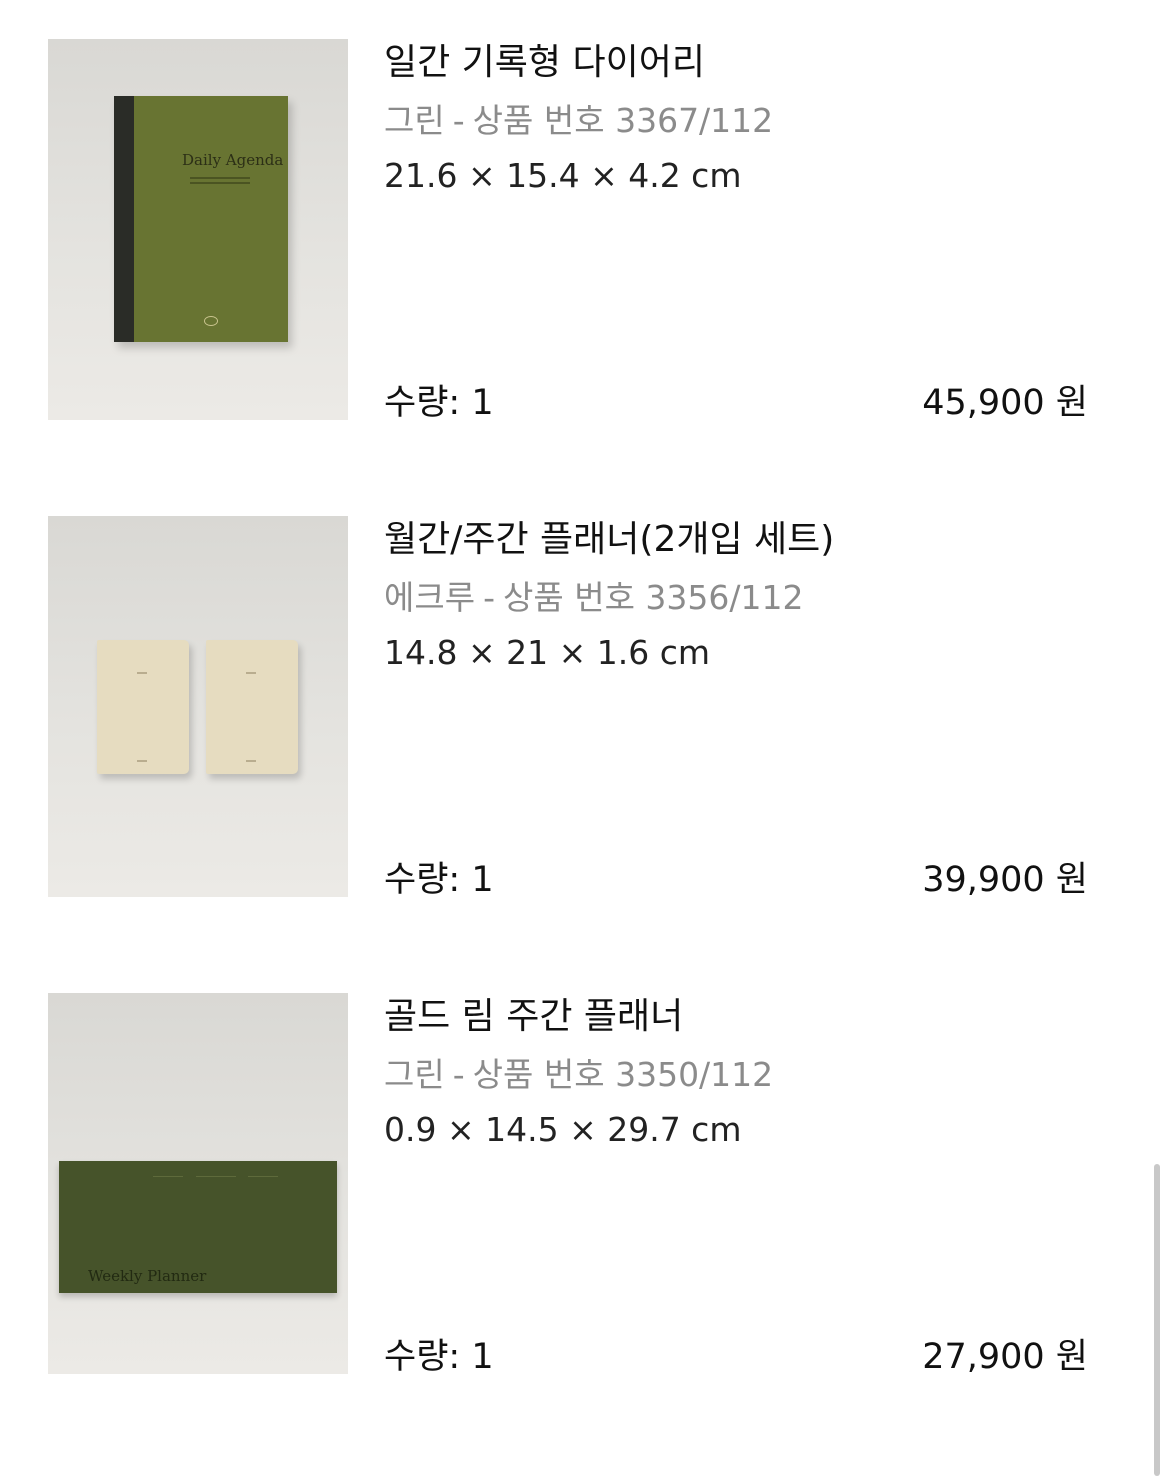  Describe the element at coordinates (211, 321) in the screenshot. I see `cover-logo` at that location.